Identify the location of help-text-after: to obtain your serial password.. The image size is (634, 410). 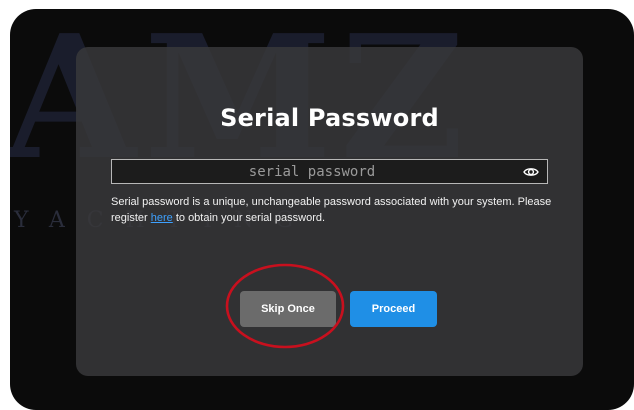
(249, 218).